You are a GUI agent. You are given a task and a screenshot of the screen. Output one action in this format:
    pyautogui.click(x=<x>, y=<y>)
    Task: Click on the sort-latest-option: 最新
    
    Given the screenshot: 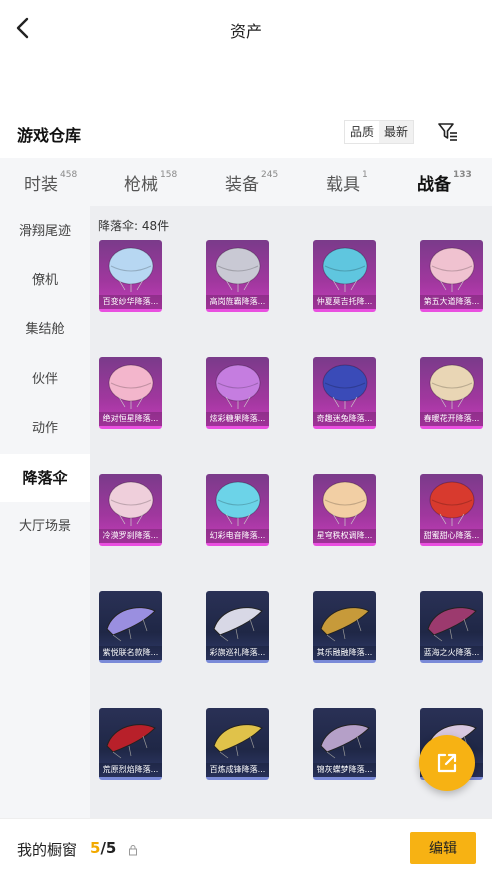 What is the action you would take?
    pyautogui.click(x=396, y=132)
    